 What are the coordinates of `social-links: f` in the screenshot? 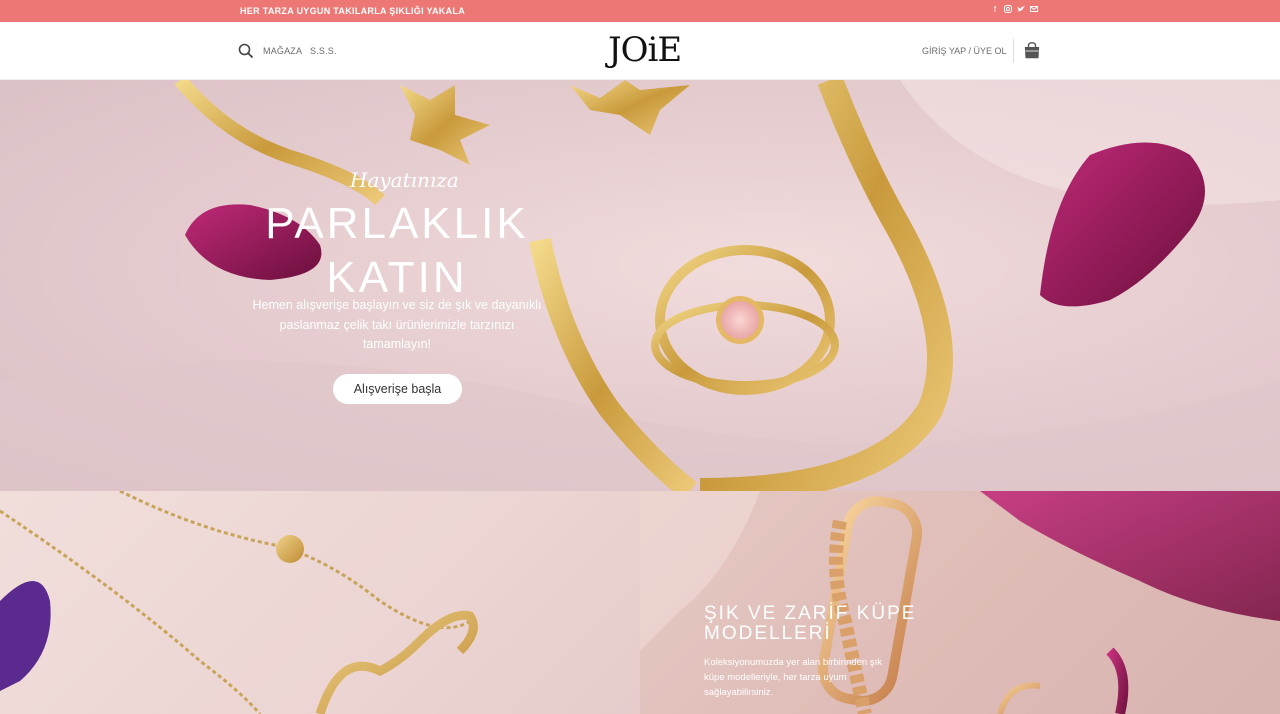 It's located at (1014, 9).